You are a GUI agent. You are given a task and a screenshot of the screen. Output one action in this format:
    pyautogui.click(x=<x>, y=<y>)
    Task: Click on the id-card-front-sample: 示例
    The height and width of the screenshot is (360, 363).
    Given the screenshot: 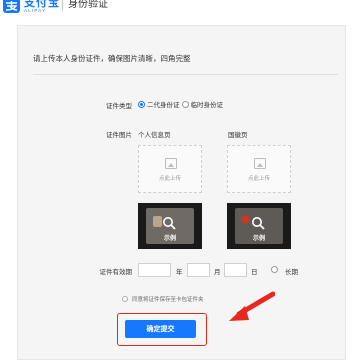 What is the action you would take?
    pyautogui.click(x=170, y=226)
    